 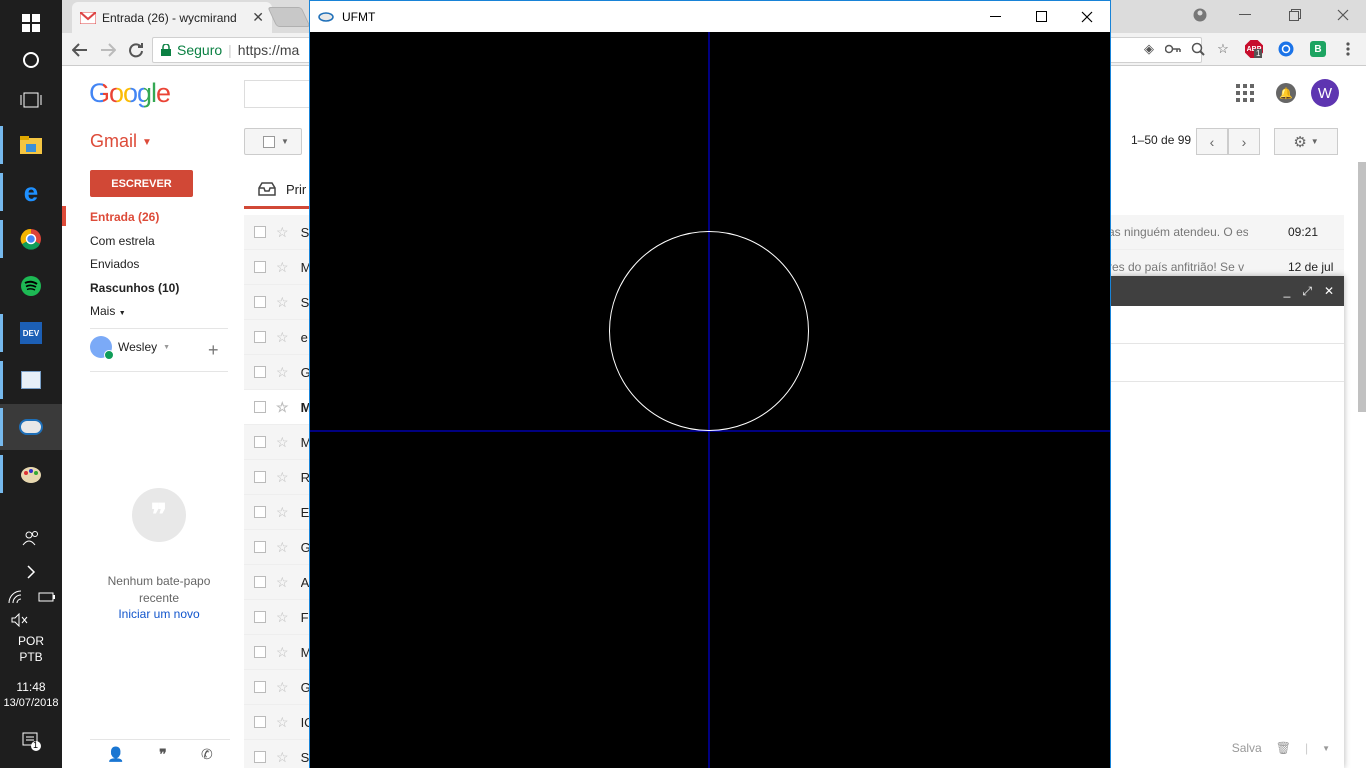 I want to click on select-all-checkbox: ▼, so click(x=273, y=141).